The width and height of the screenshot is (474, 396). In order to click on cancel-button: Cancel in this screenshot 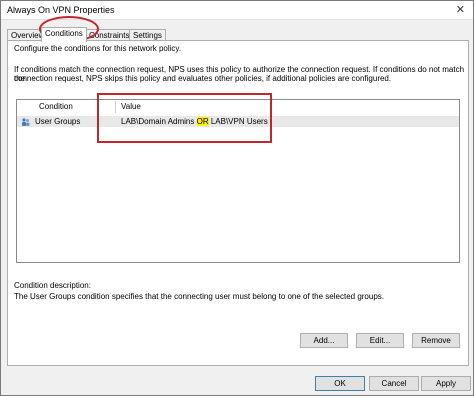, I will do `click(394, 383)`.